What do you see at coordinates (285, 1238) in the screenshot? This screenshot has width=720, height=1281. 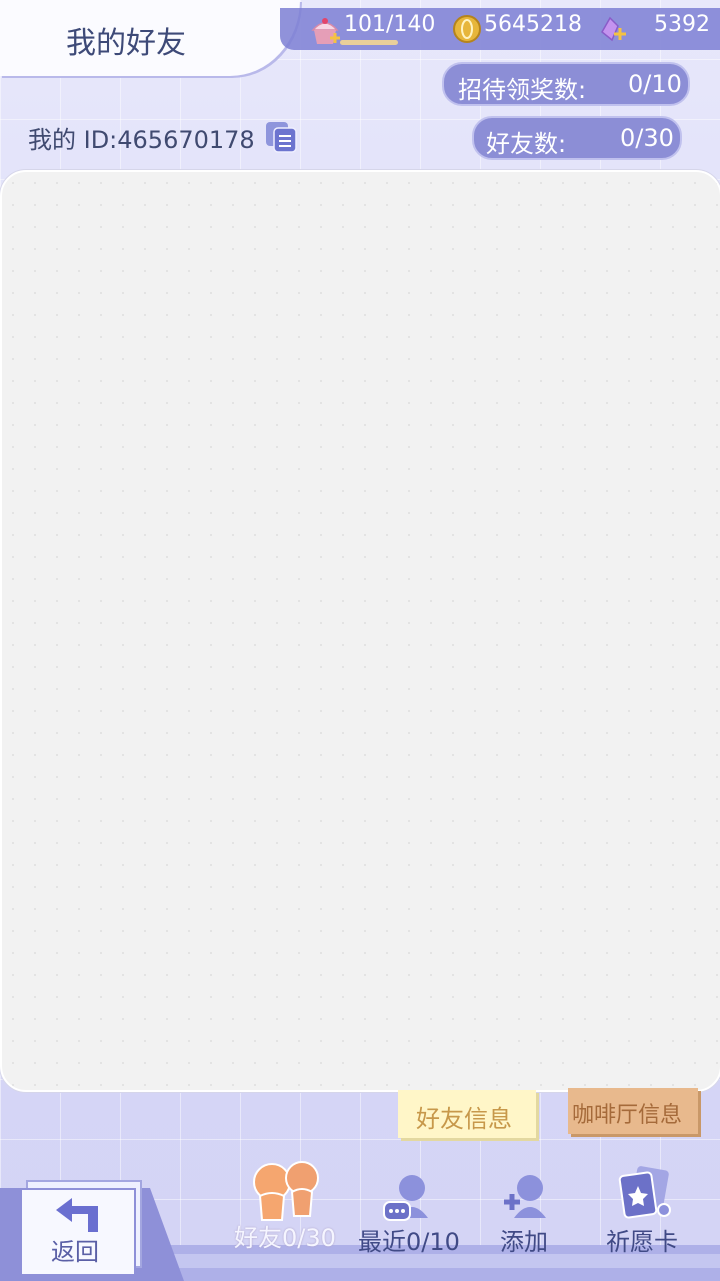 I see `nav-friends-label: 好友0/30` at bounding box center [285, 1238].